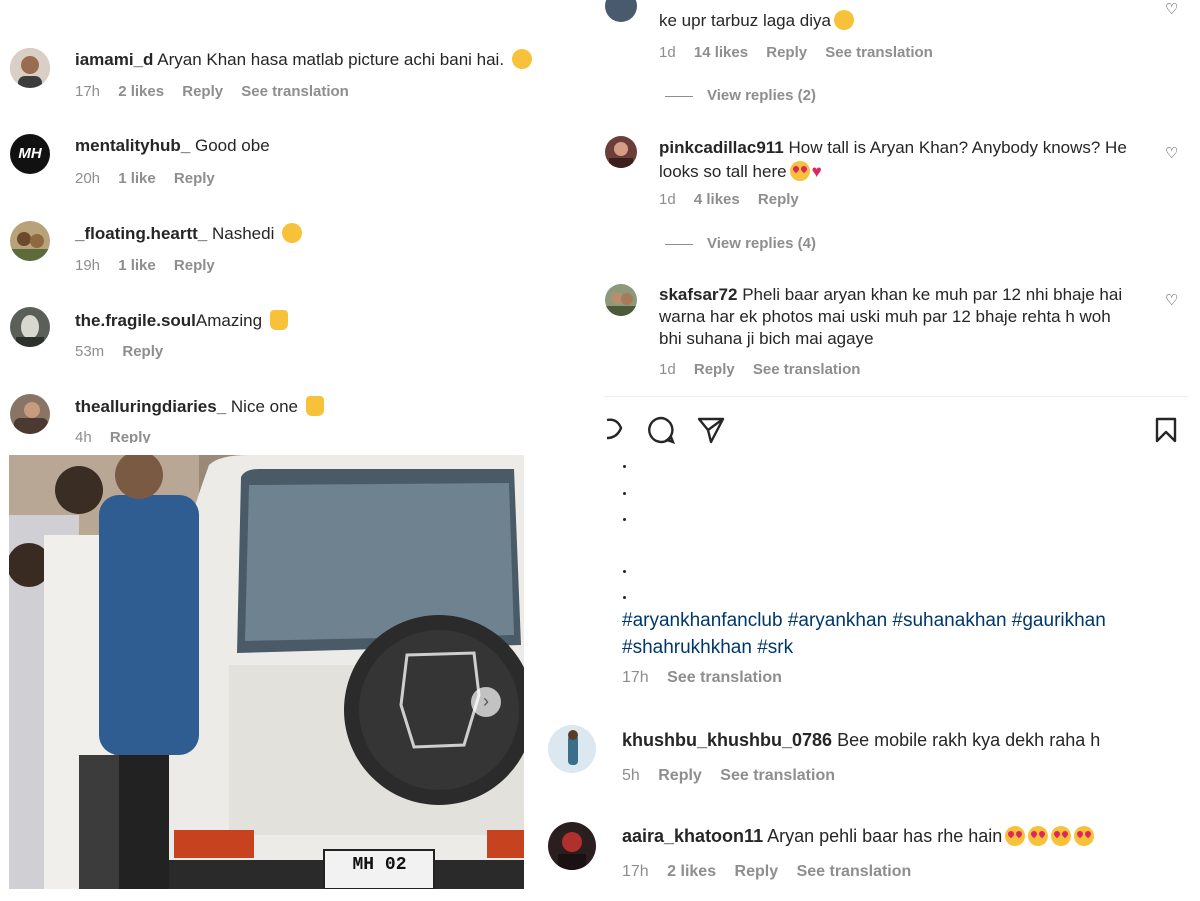 The height and width of the screenshot is (901, 1200). I want to click on comment-meta: 1d Reply See translation, so click(766, 369).